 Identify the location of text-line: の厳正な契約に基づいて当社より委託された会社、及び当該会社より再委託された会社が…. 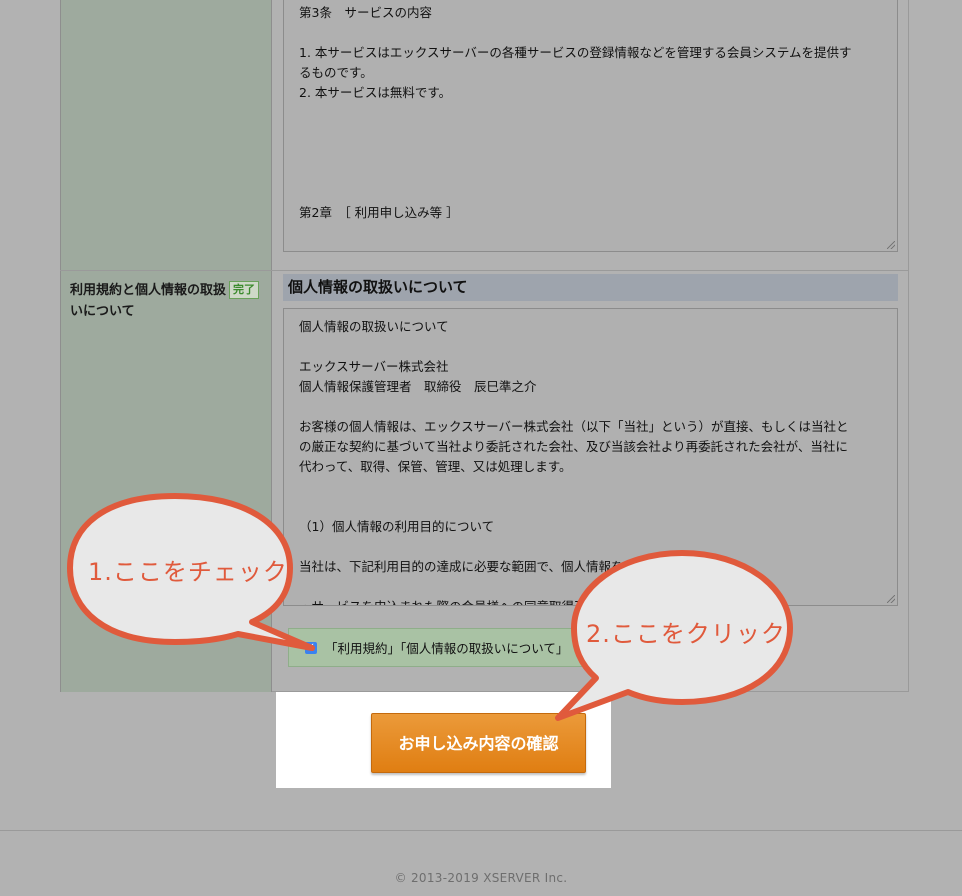
(573, 446).